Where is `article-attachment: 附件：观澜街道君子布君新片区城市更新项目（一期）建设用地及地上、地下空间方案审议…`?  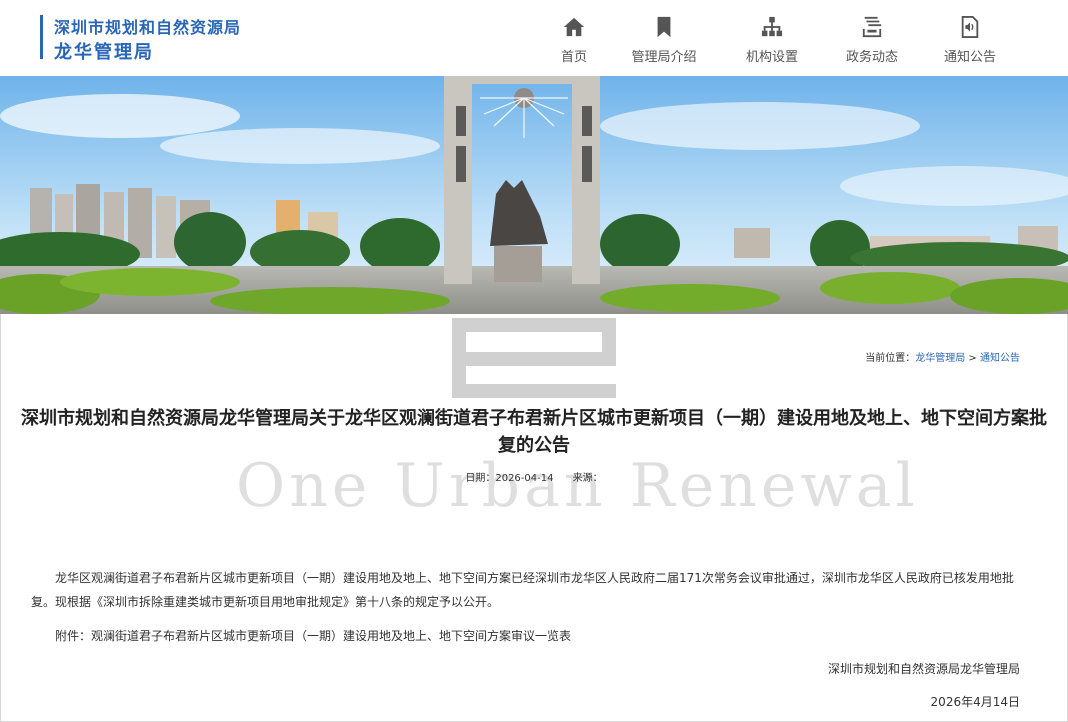
article-attachment: 附件：观澜街道君子布君新片区城市更新项目（一期）建设用地及地上、地下空间方案审议… is located at coordinates (531, 636).